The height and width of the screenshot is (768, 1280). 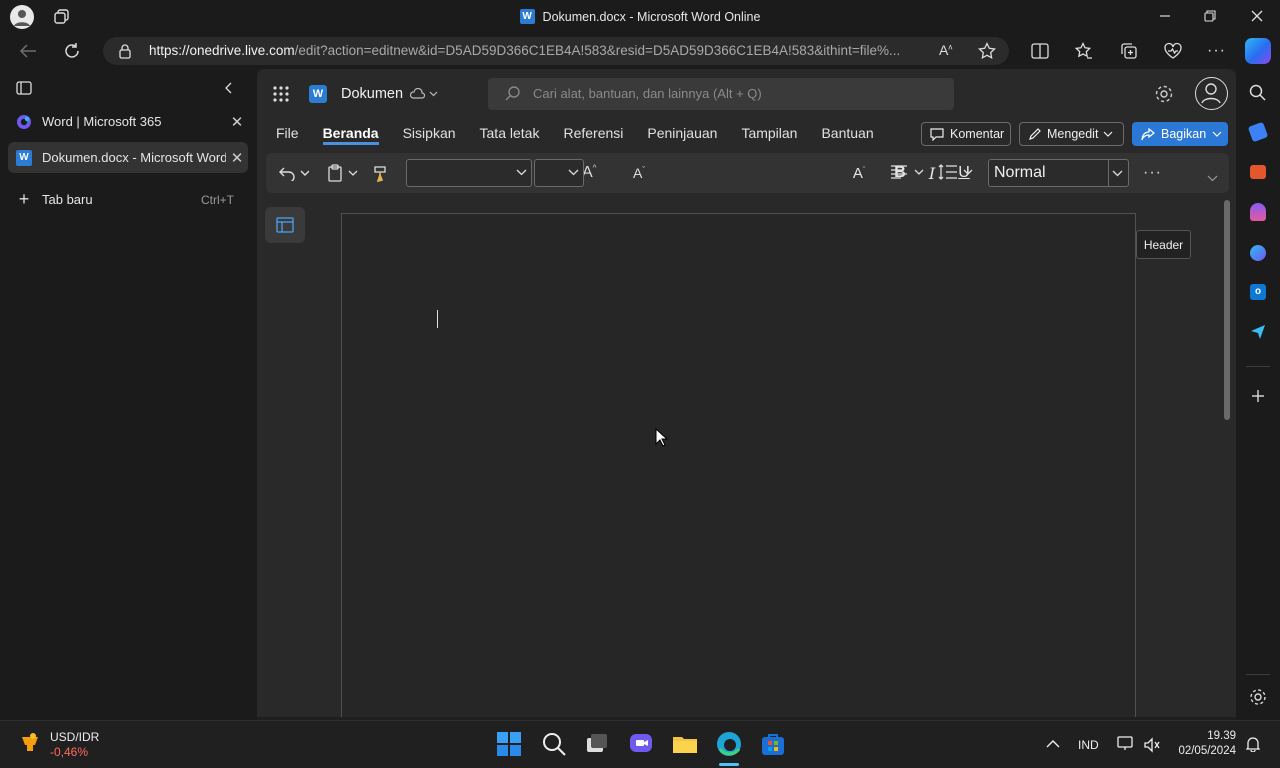 What do you see at coordinates (350, 135) in the screenshot?
I see `tab-beranda: Beranda` at bounding box center [350, 135].